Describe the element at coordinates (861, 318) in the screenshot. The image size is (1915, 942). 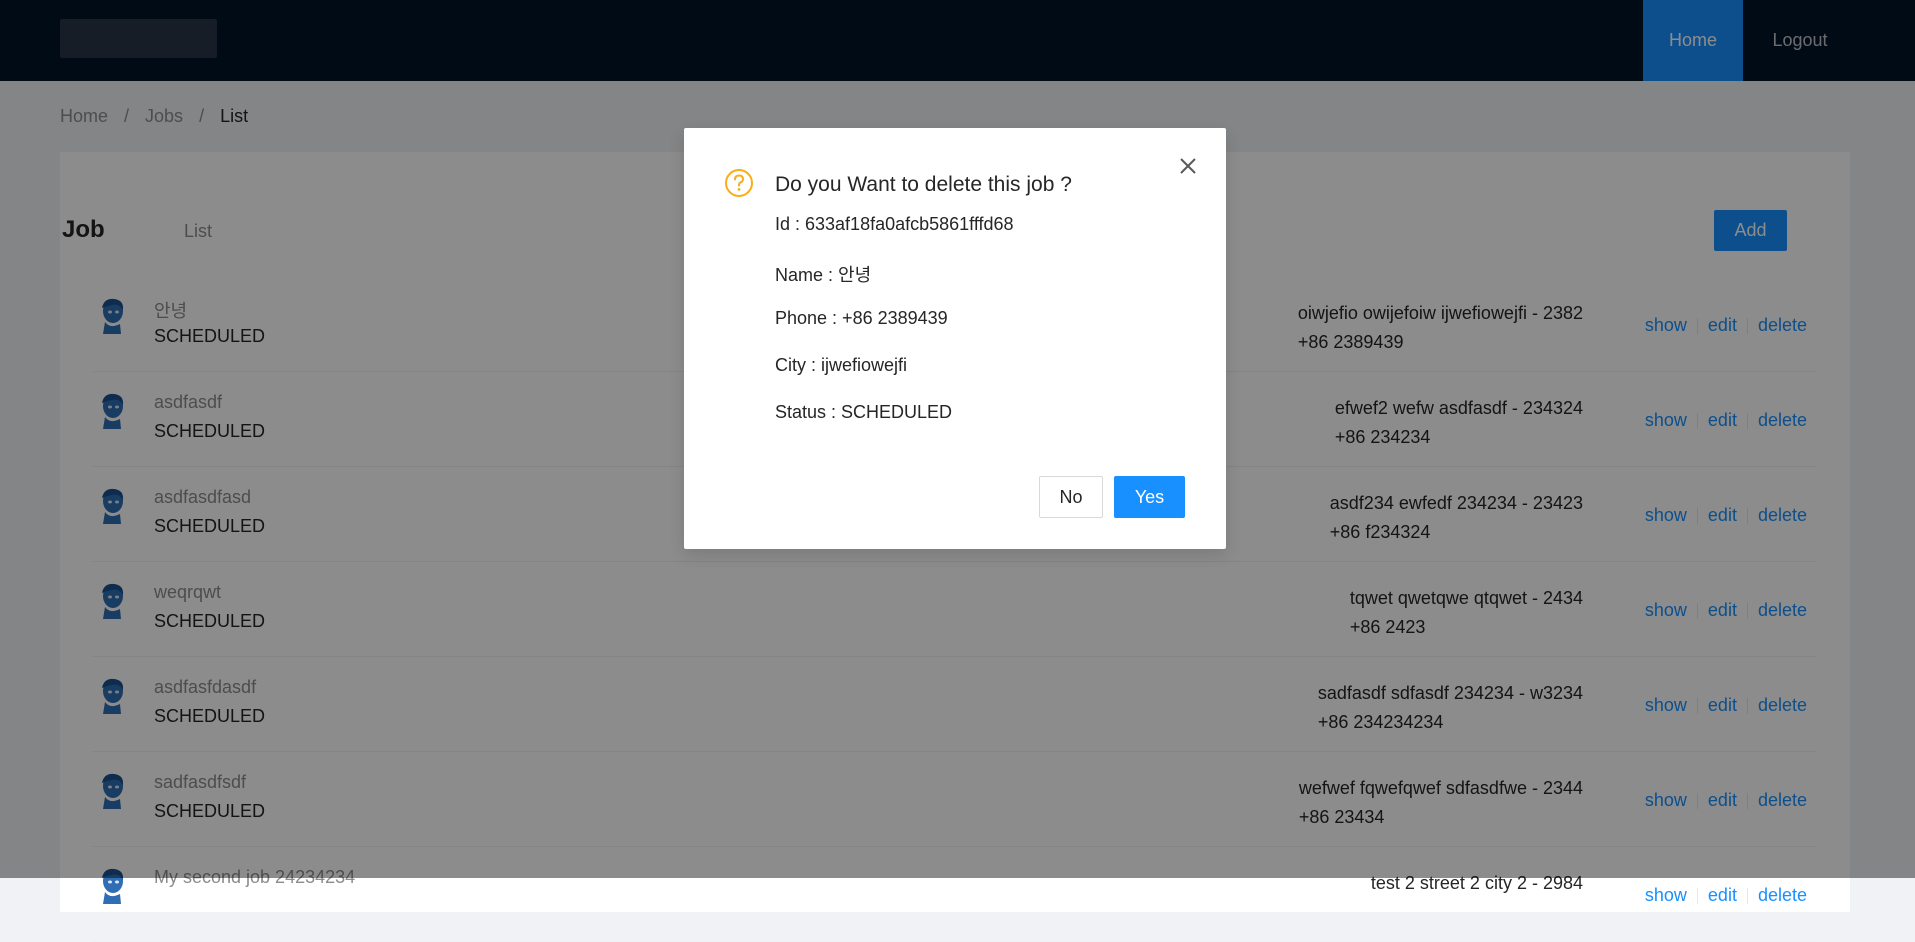
I see `job-phone-line: Phone : +86 2389439` at that location.